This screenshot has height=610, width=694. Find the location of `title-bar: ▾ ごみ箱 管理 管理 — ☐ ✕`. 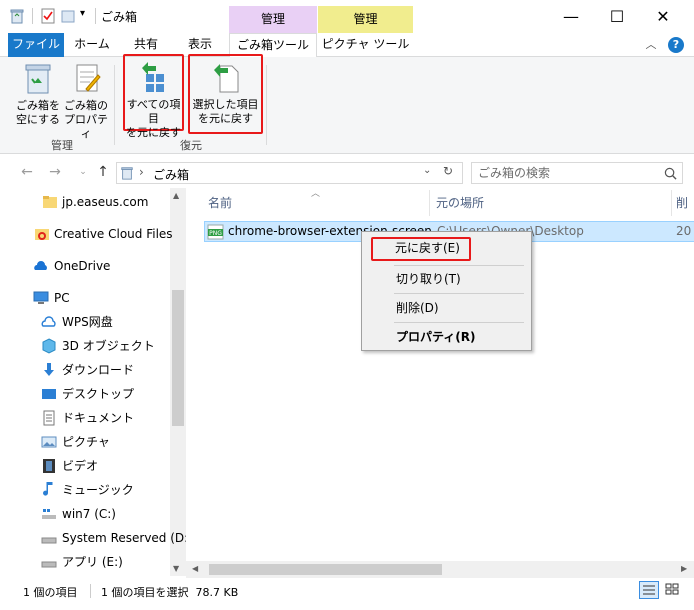

title-bar: ▾ ごみ箱 管理 管理 — ☐ ✕ is located at coordinates (347, 16).